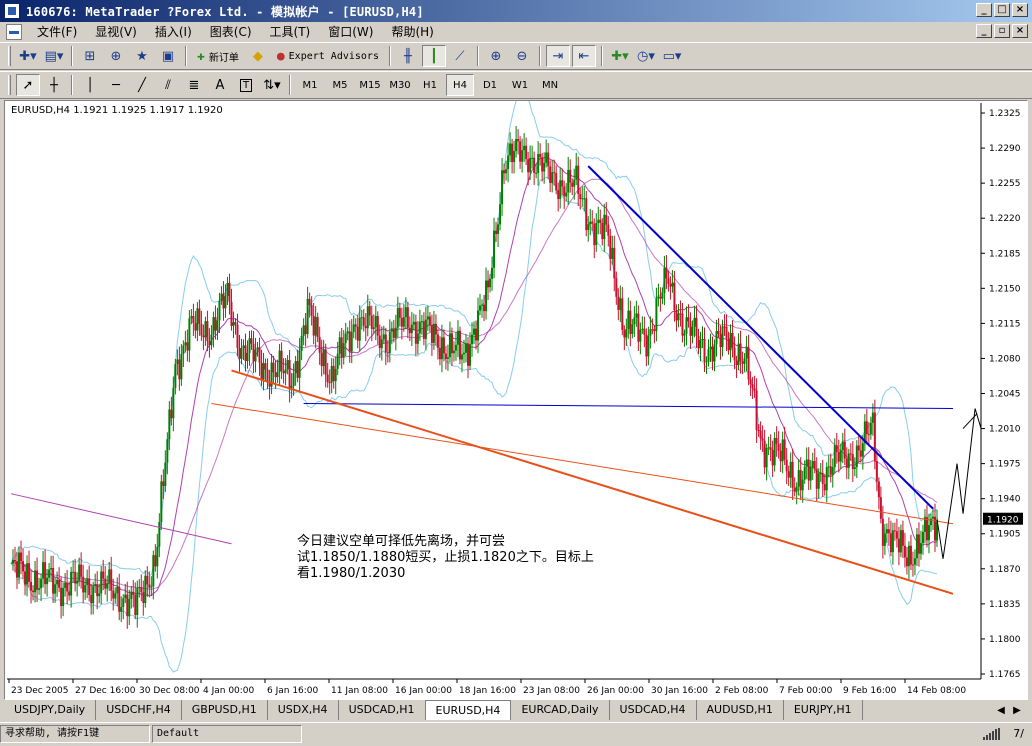 Image resolution: width=1032 pixels, height=746 pixels. What do you see at coordinates (168, 56) in the screenshot?
I see `terminal-button: ▣` at bounding box center [168, 56].